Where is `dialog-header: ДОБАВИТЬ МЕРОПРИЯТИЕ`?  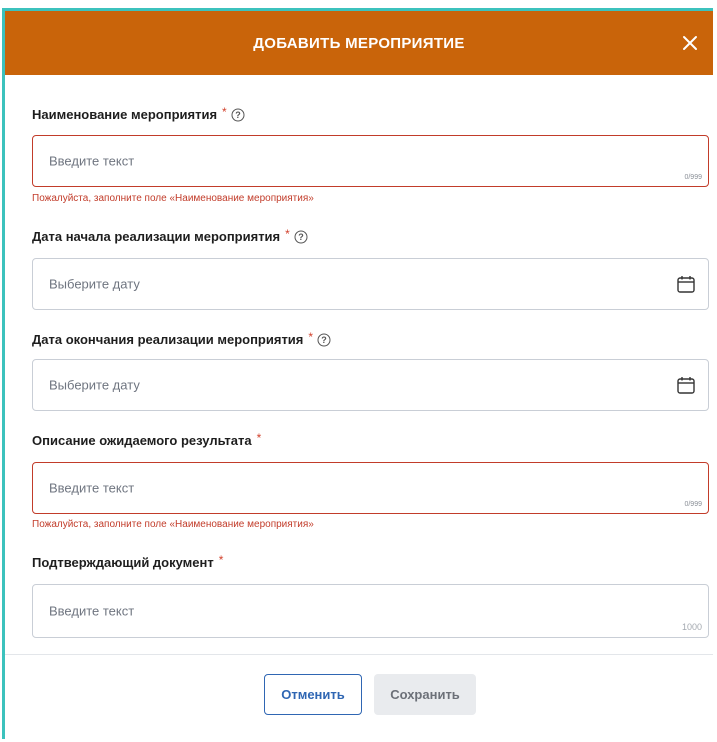
dialog-header: ДОБАВИТЬ МЕРОПРИЯТИЕ is located at coordinates (359, 43).